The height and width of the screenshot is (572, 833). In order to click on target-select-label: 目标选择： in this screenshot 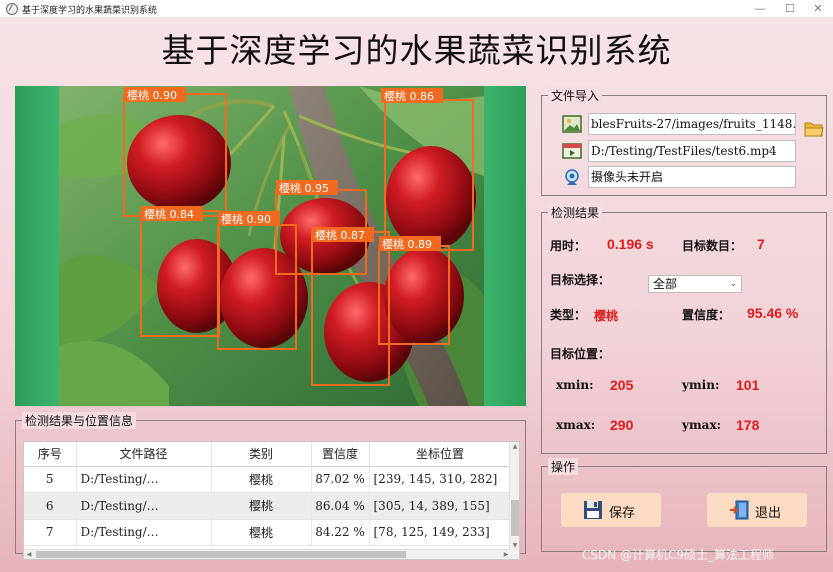, I will do `click(580, 280)`.